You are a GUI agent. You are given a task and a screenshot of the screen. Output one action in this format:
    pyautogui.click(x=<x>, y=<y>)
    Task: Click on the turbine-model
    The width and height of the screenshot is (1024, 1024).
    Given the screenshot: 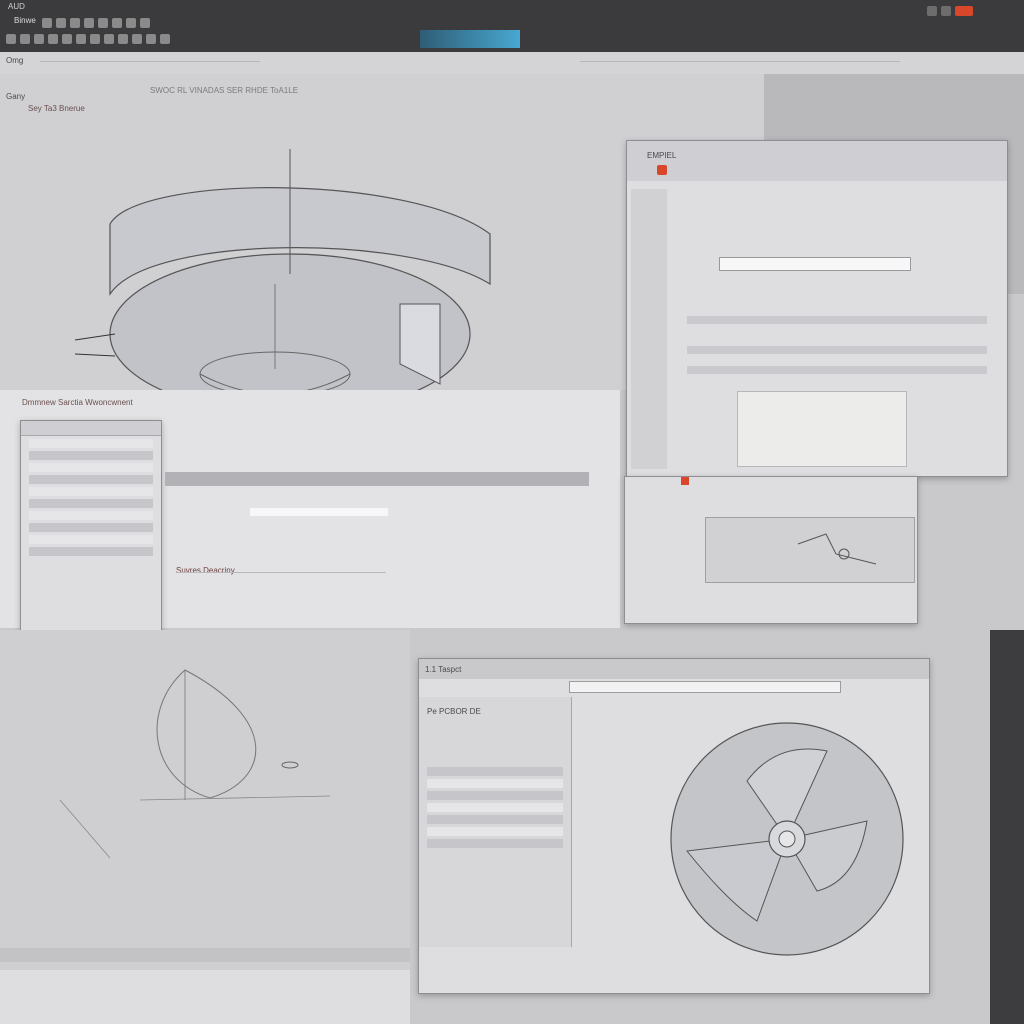 What is the action you would take?
    pyautogui.click(x=787, y=841)
    